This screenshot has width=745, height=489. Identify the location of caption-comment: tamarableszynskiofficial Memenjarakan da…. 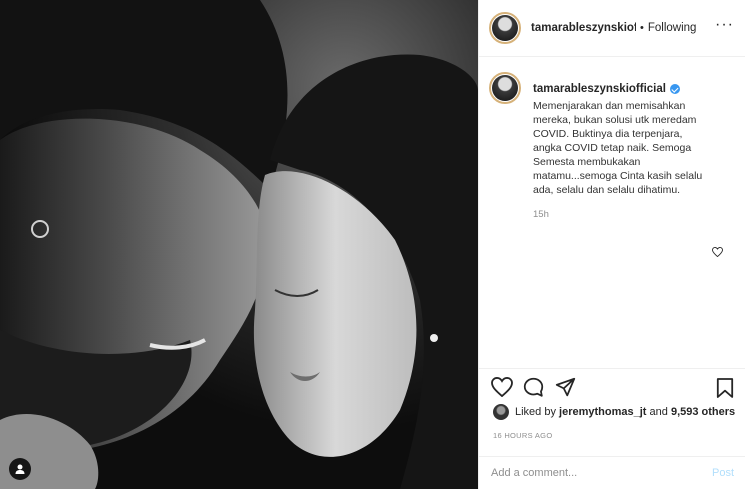
(614, 146).